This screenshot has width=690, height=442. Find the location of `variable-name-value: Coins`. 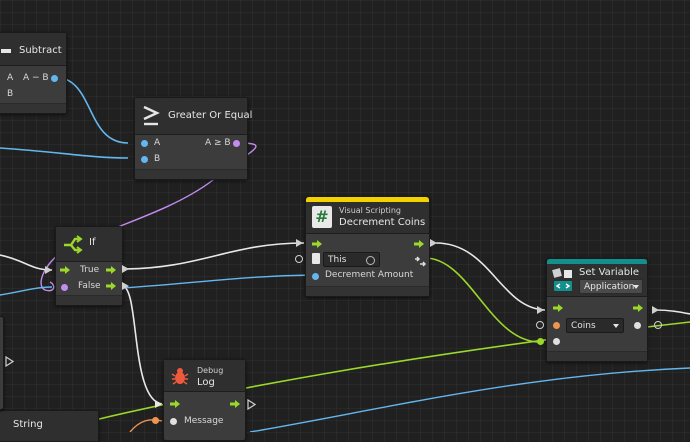

variable-name-value: Coins is located at coordinates (583, 326).